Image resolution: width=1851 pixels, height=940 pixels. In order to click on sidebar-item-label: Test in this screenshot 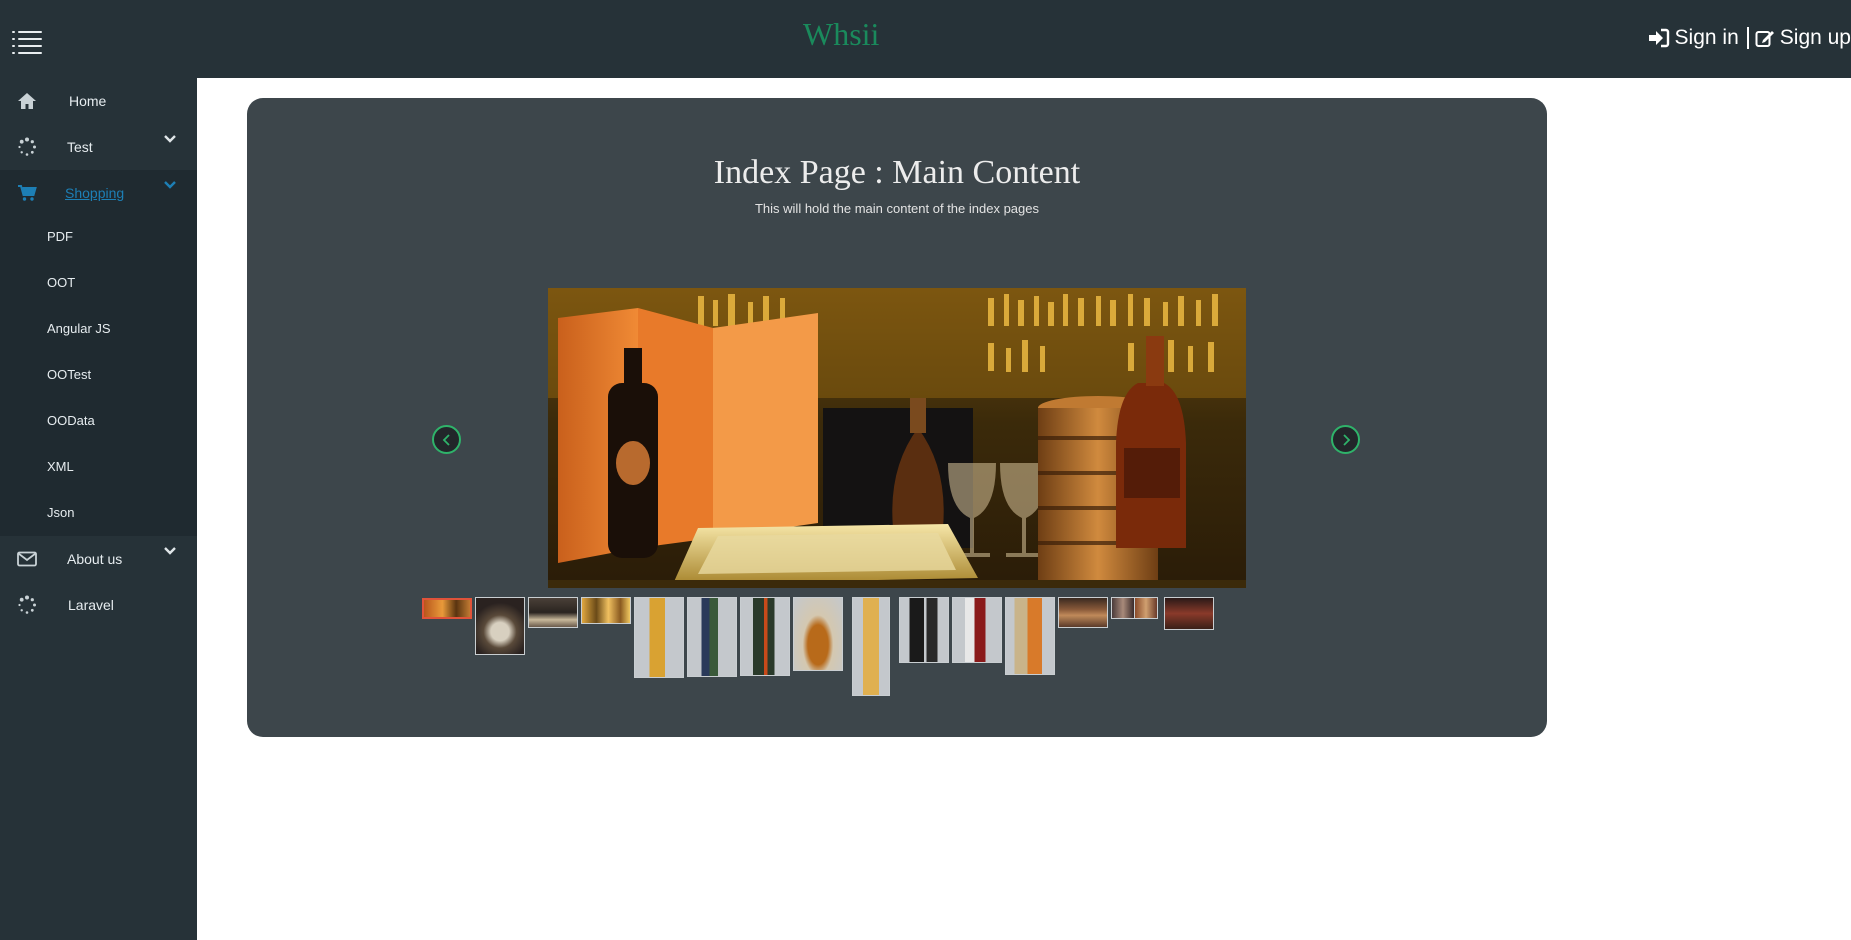, I will do `click(80, 147)`.